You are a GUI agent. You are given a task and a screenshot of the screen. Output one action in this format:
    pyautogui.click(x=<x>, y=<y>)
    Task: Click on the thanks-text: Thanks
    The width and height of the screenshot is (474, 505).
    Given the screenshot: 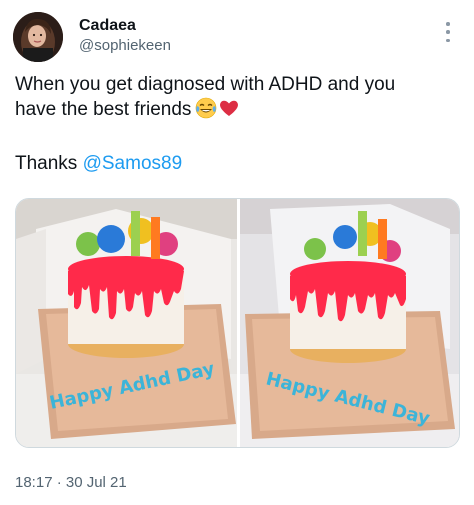 What is the action you would take?
    pyautogui.click(x=46, y=163)
    